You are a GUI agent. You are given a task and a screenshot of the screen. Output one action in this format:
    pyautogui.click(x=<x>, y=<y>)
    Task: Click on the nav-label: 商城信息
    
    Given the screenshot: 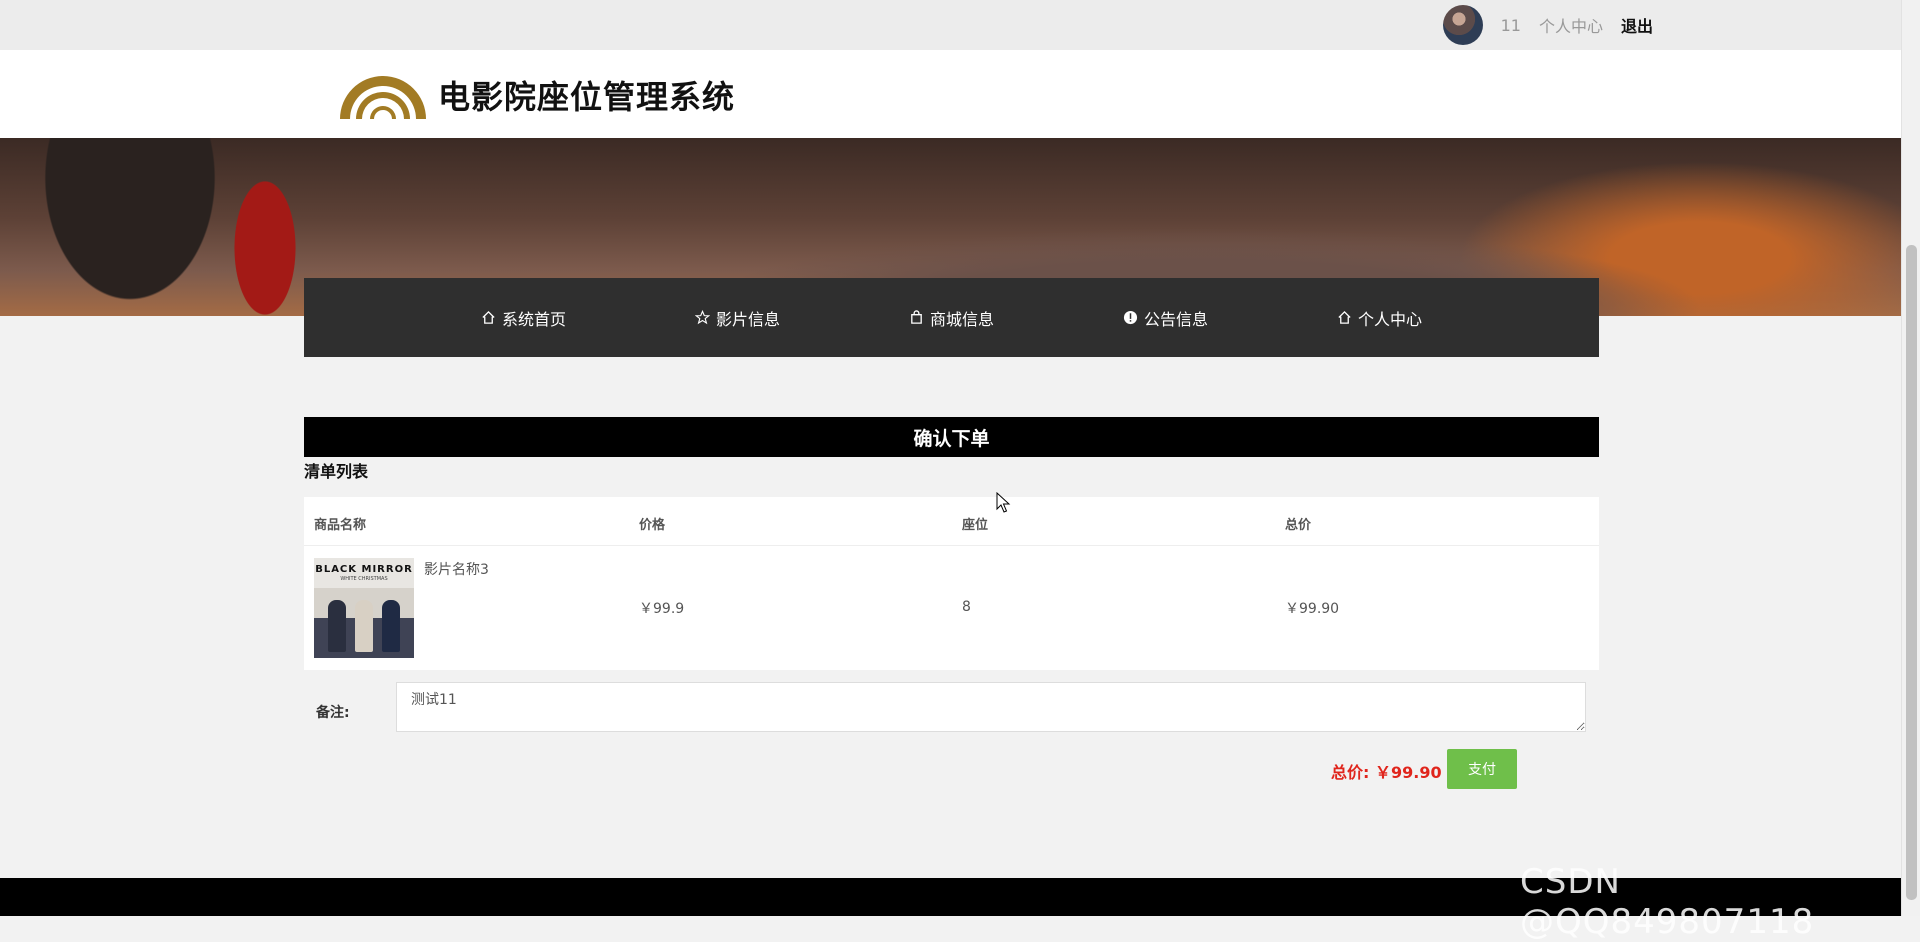 What is the action you would take?
    pyautogui.click(x=961, y=319)
    